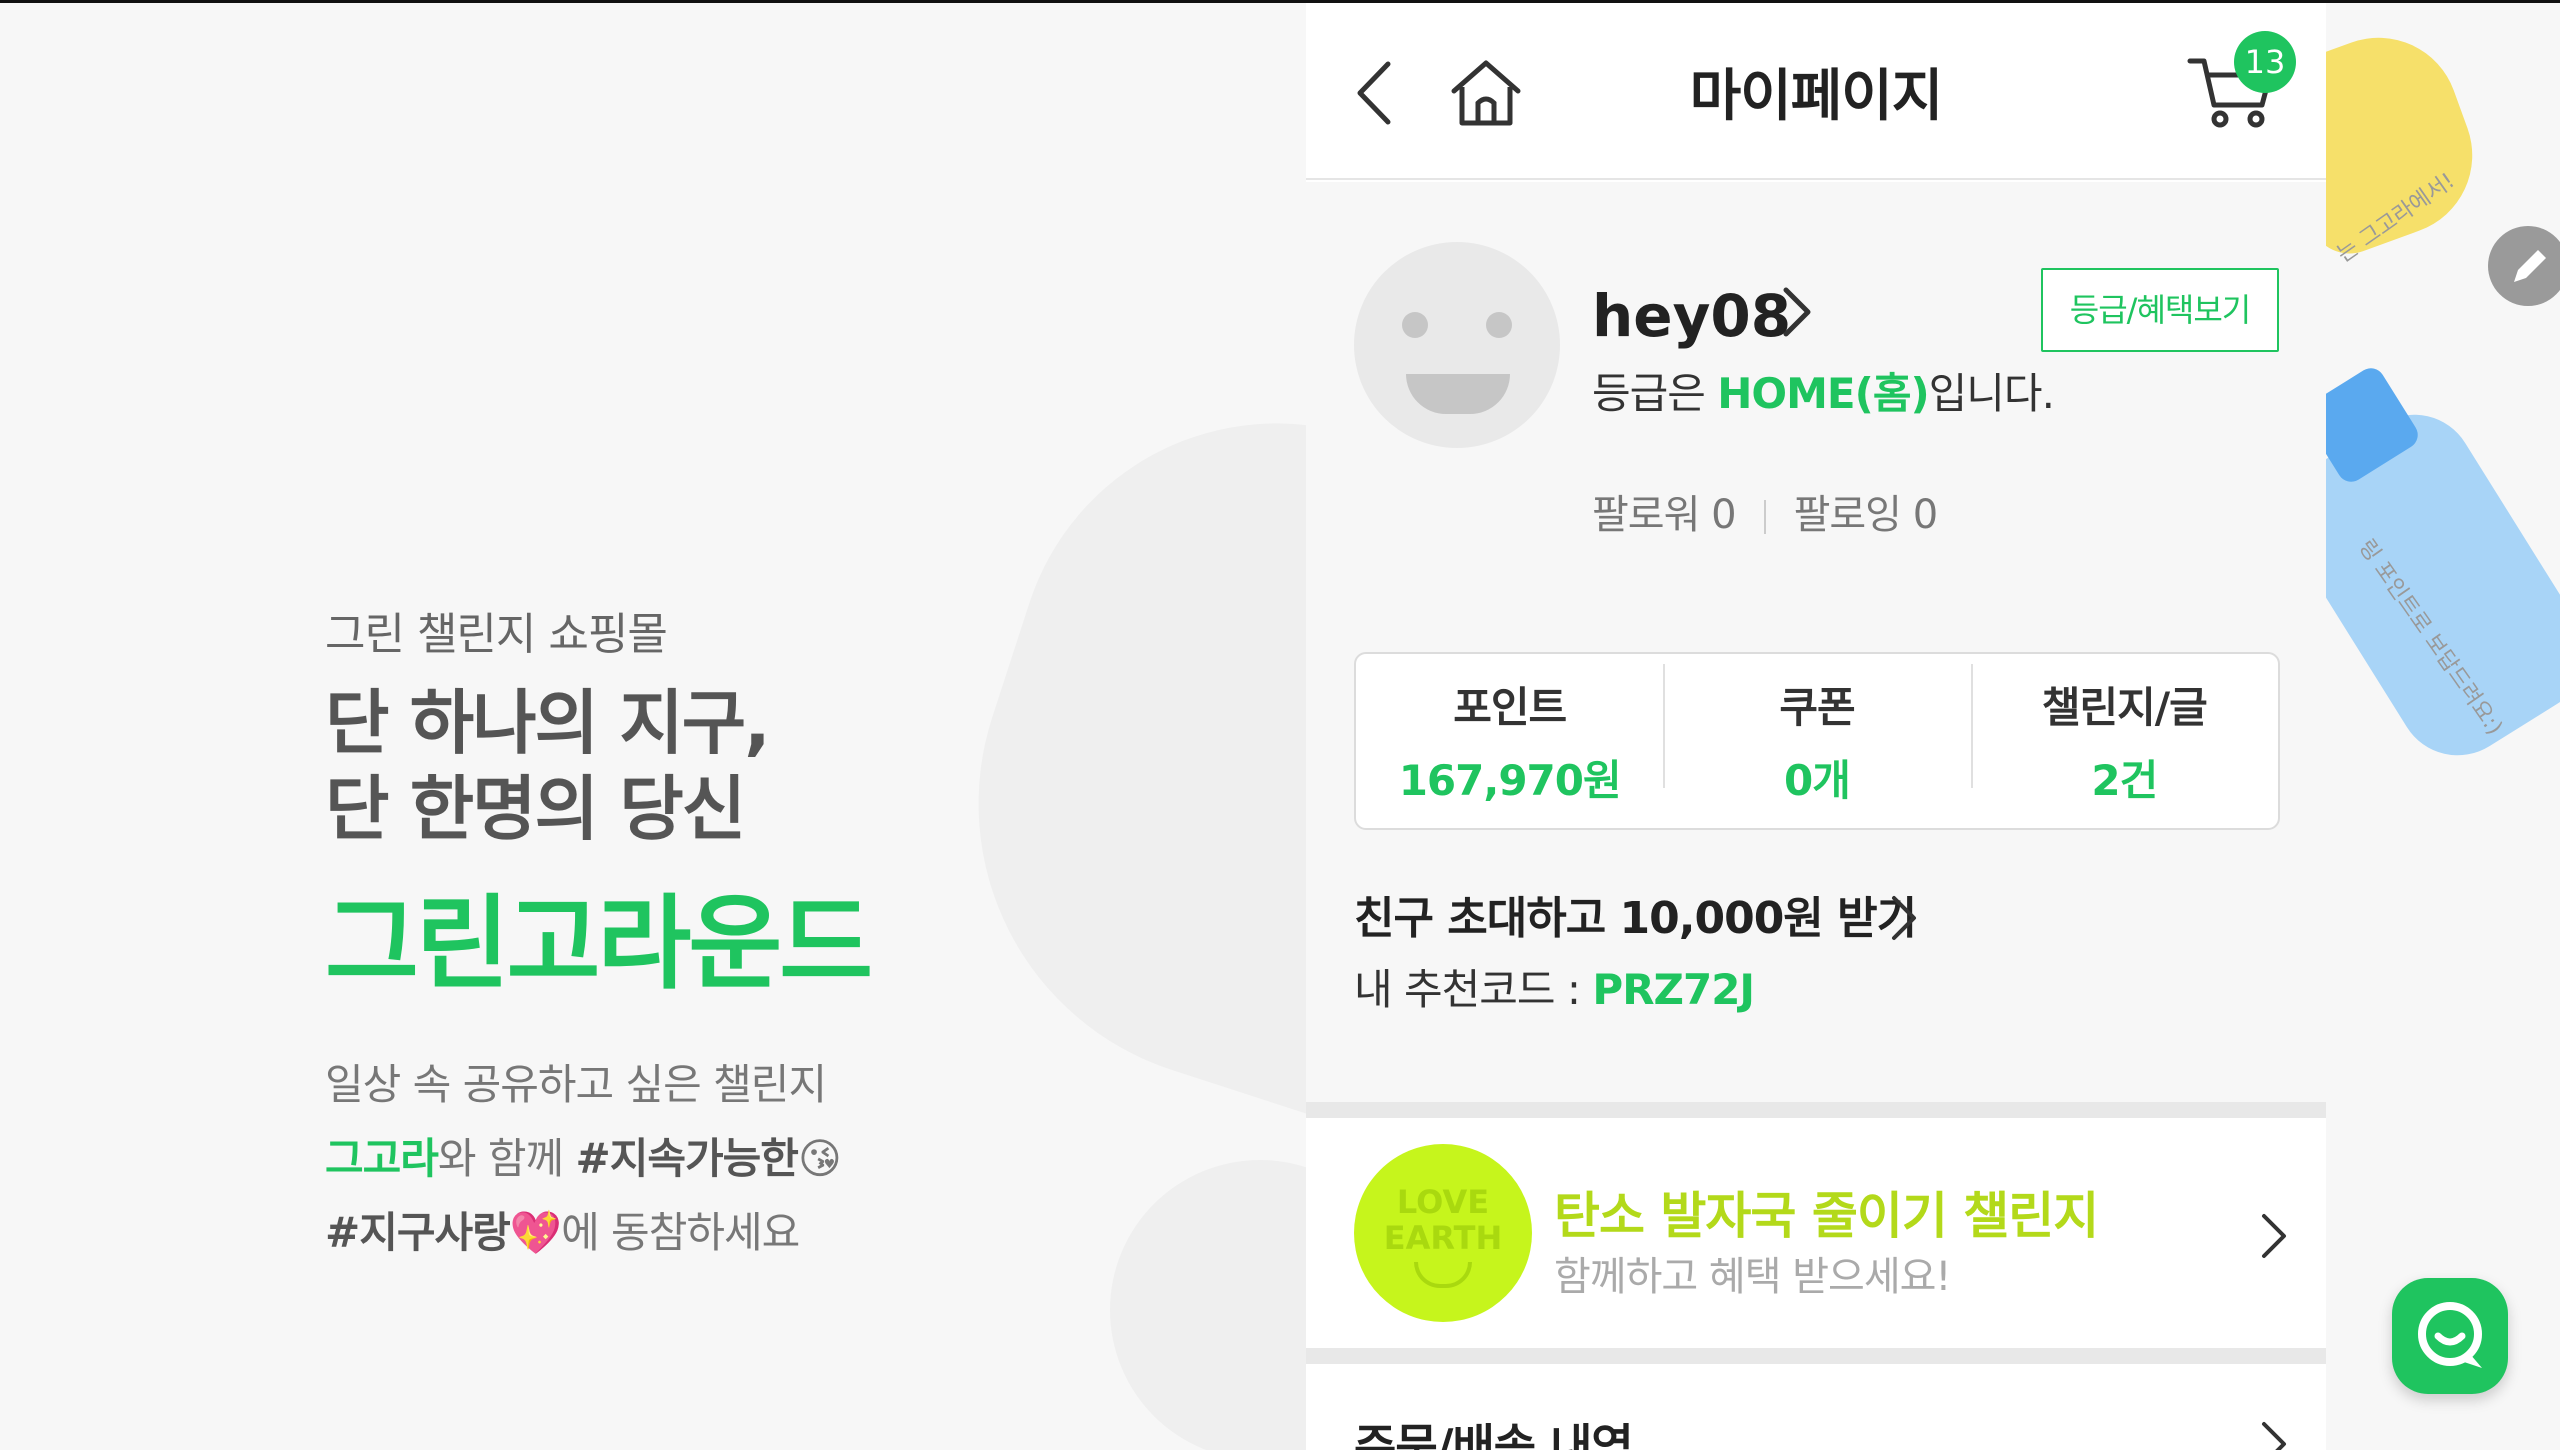 The width and height of the screenshot is (2560, 1450). I want to click on stat-coupons: 쿠폰 0개, so click(1816, 736).